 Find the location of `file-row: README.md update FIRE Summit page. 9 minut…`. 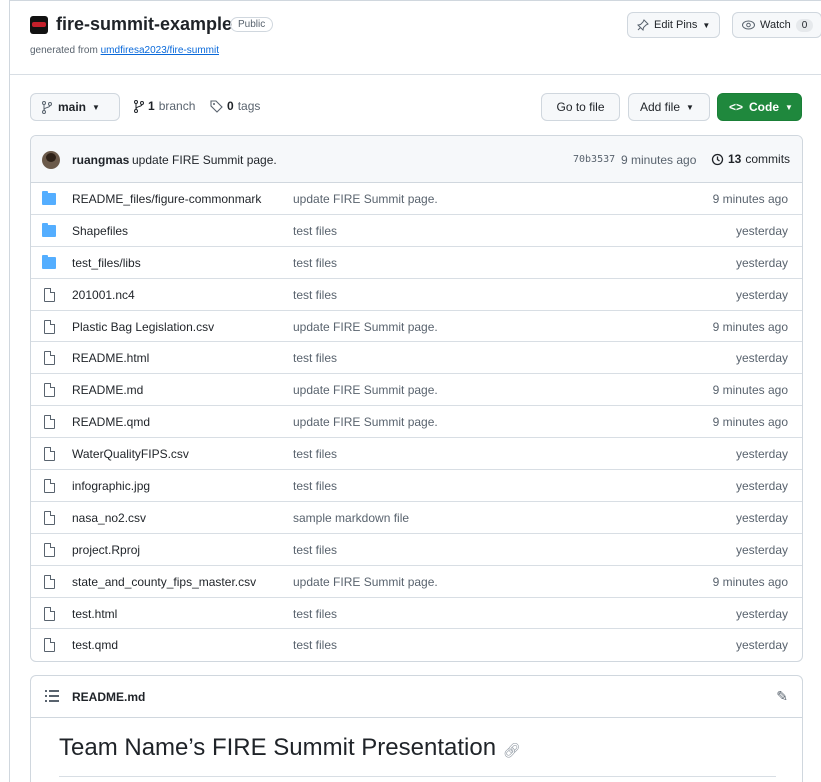

file-row: README.md update FIRE Summit page. 9 minut… is located at coordinates (416, 390).